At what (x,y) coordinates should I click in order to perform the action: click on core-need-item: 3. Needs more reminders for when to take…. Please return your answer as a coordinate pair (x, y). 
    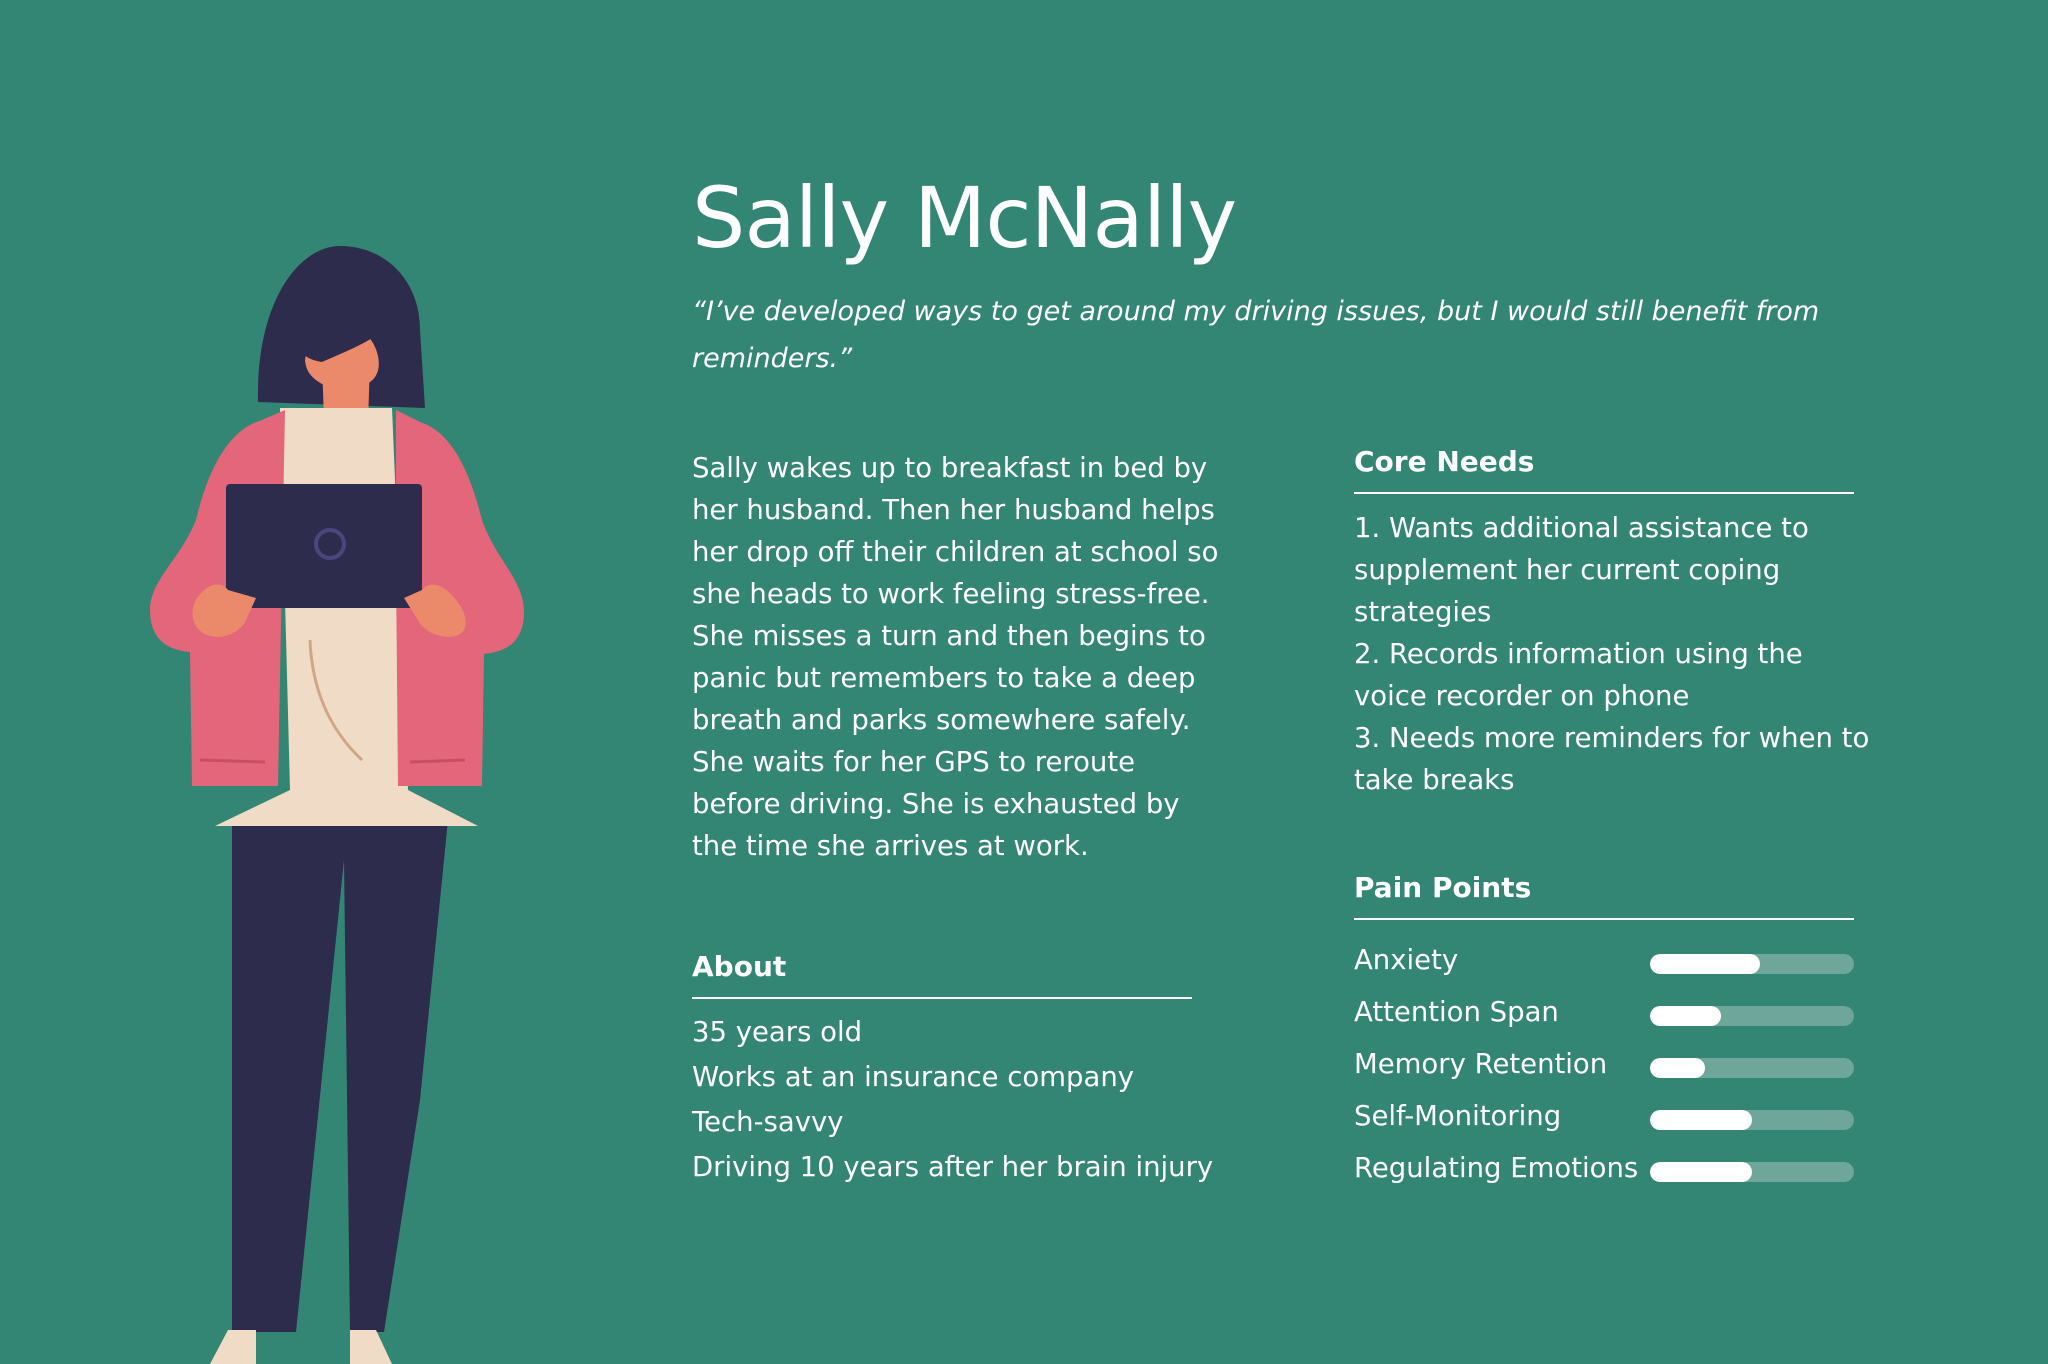
    Looking at the image, I should click on (1612, 759).